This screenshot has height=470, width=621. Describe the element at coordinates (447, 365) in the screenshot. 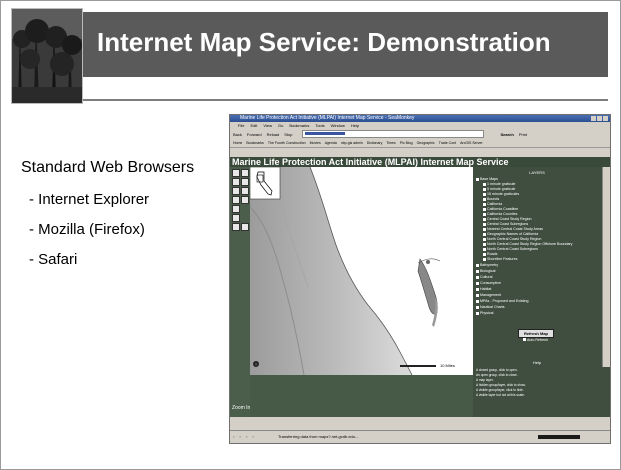

I see `map-scale-label: 10 Miles` at that location.